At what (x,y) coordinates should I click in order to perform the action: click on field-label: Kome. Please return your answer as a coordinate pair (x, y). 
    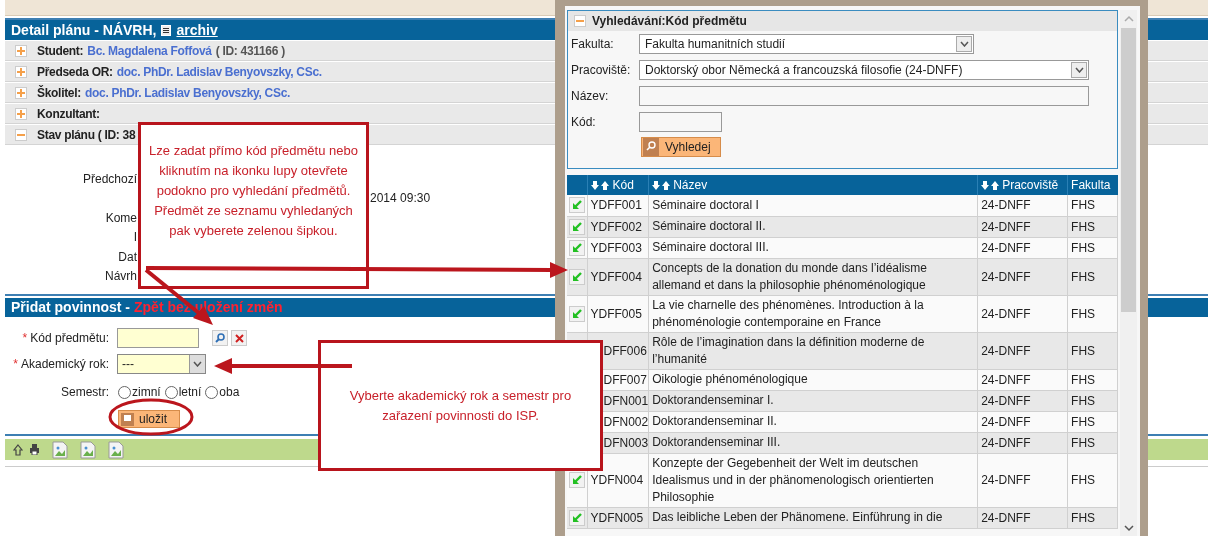
    Looking at the image, I should click on (121, 217).